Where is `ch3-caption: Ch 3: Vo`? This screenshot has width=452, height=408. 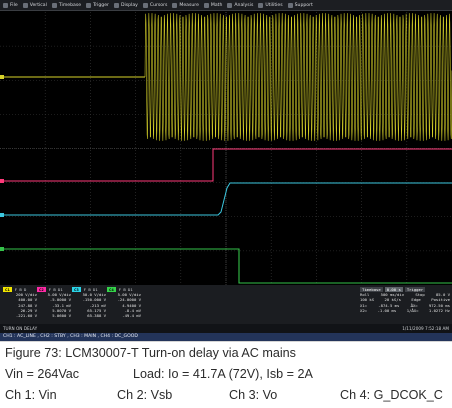
ch3-caption: Ch 3: Vo is located at coordinates (253, 395).